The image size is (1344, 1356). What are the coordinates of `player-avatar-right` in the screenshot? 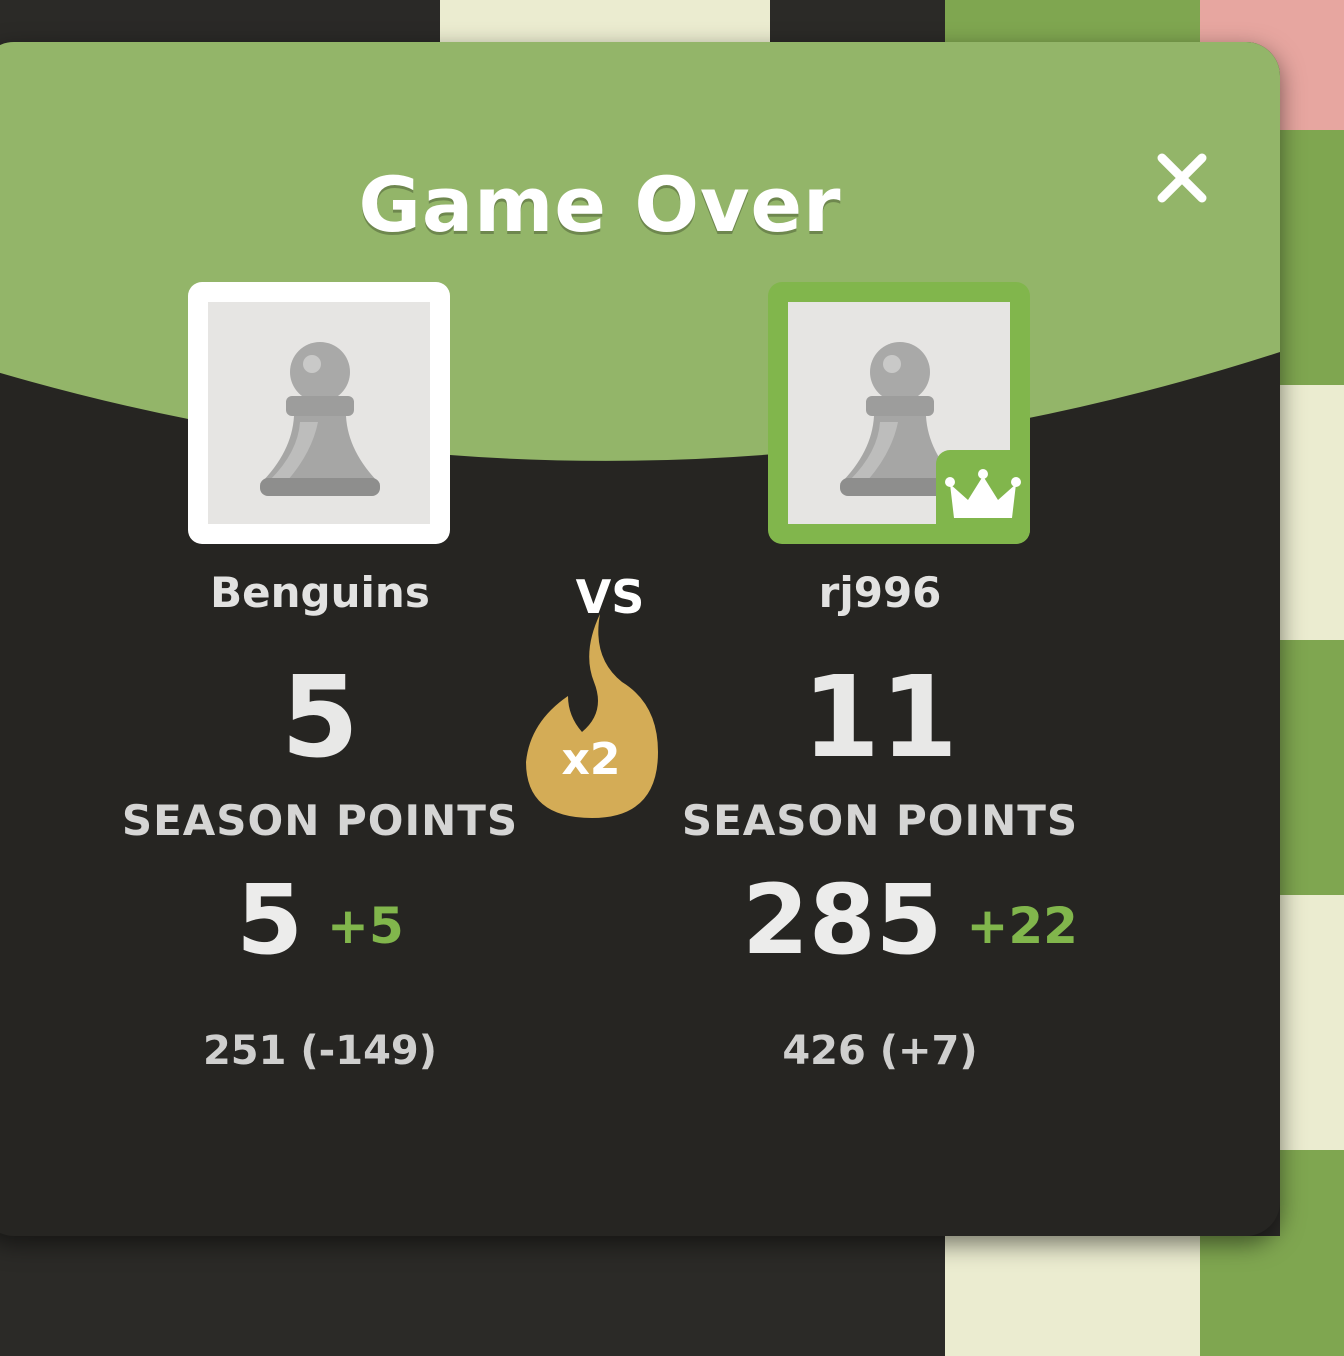 It's located at (899, 413).